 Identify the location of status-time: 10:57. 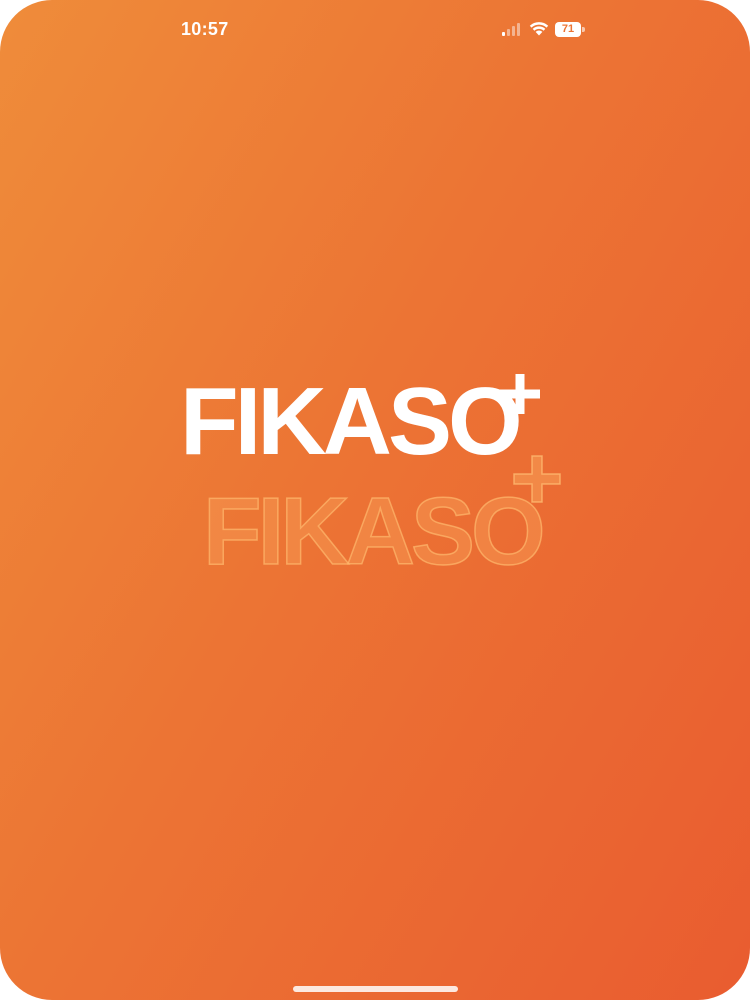
(205, 29).